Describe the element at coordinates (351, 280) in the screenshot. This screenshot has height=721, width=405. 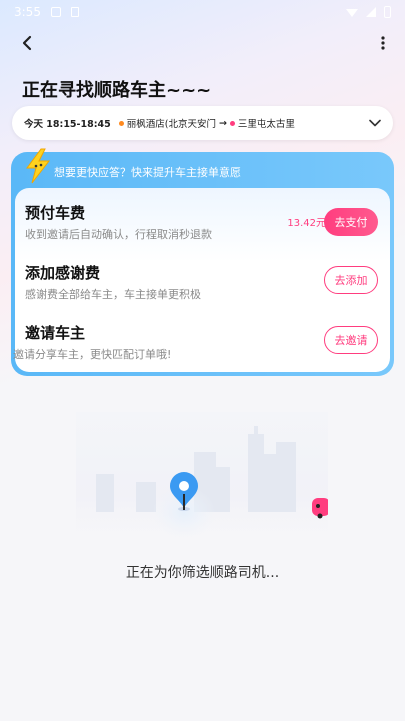
I see `add-thanks-fee-button: 去添加` at that location.